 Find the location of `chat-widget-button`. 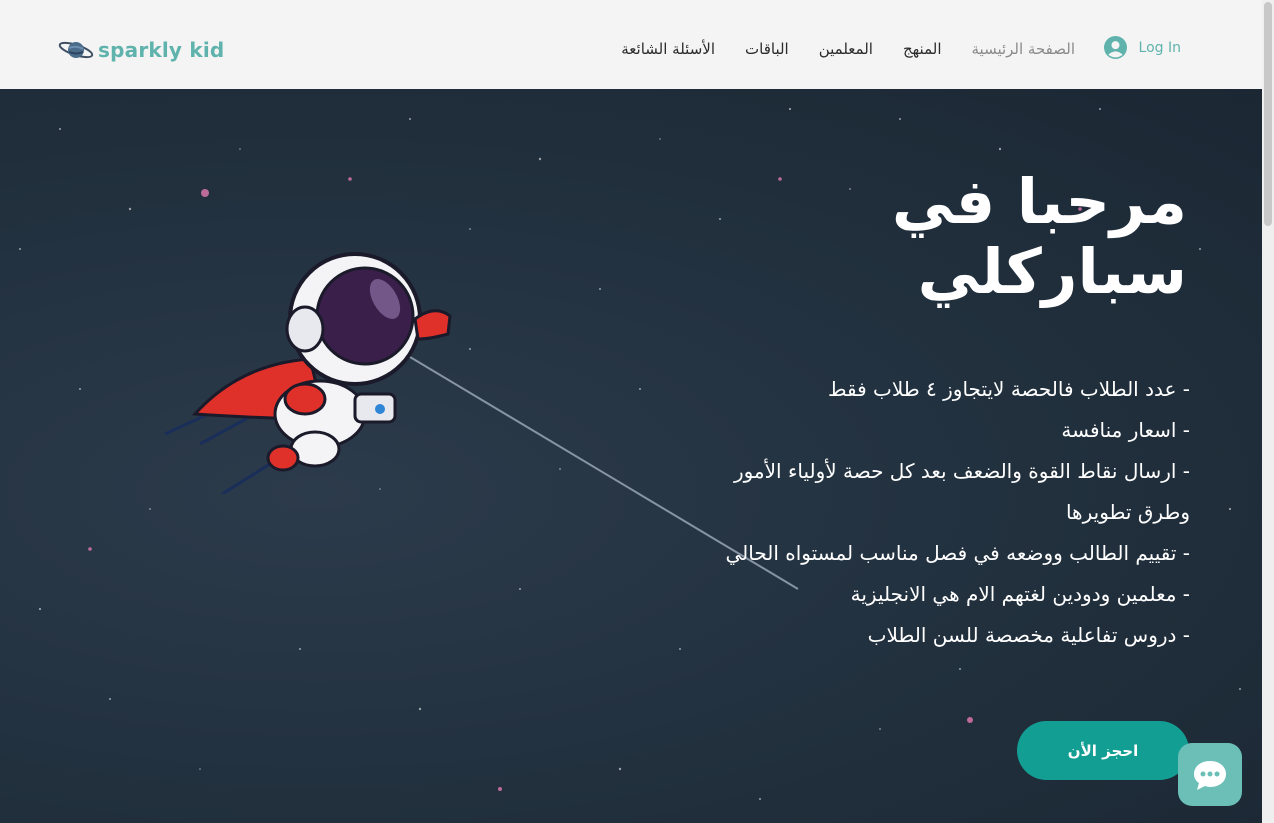

chat-widget-button is located at coordinates (1210, 774).